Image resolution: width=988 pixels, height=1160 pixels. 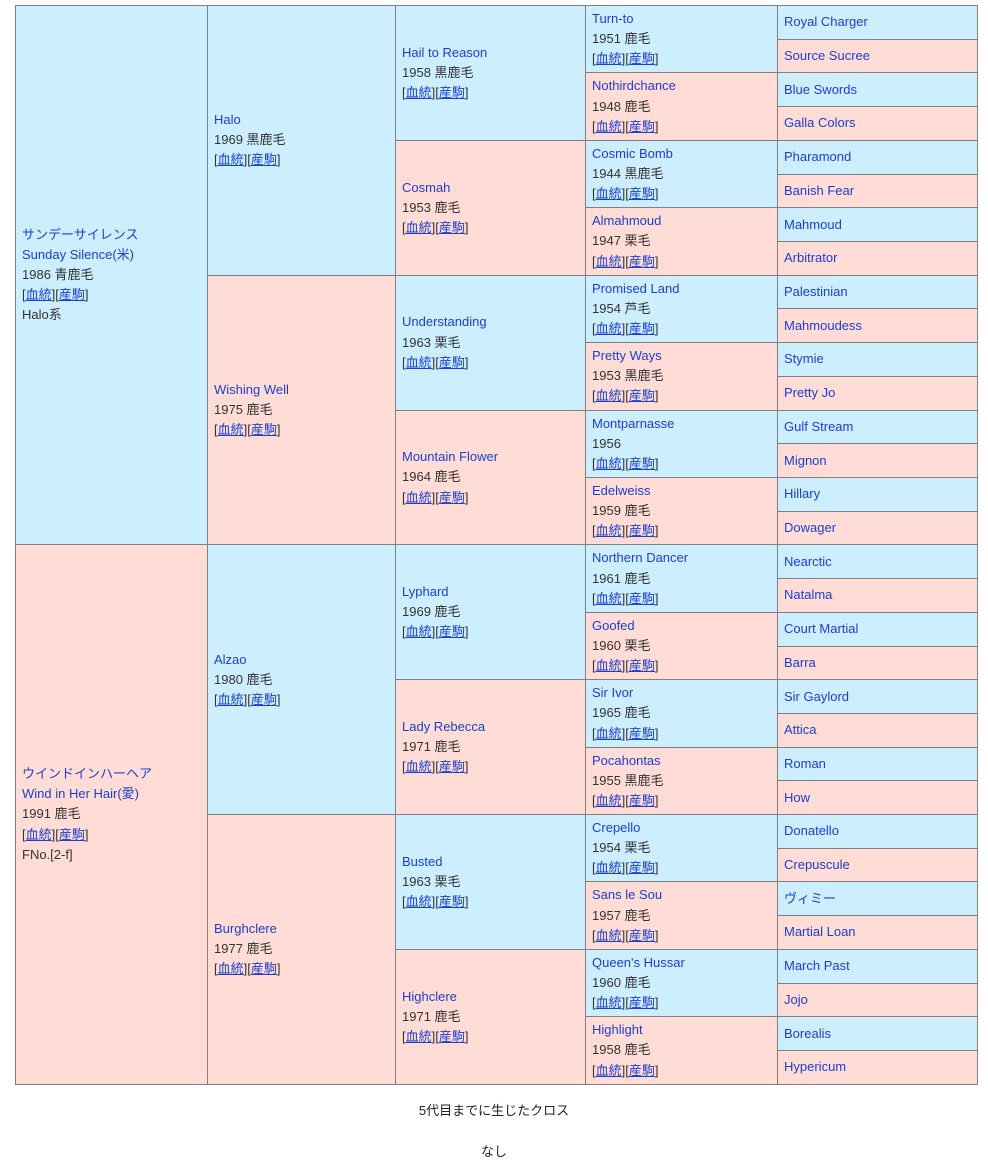 I want to click on horse-name: March Past, so click(x=877, y=966).